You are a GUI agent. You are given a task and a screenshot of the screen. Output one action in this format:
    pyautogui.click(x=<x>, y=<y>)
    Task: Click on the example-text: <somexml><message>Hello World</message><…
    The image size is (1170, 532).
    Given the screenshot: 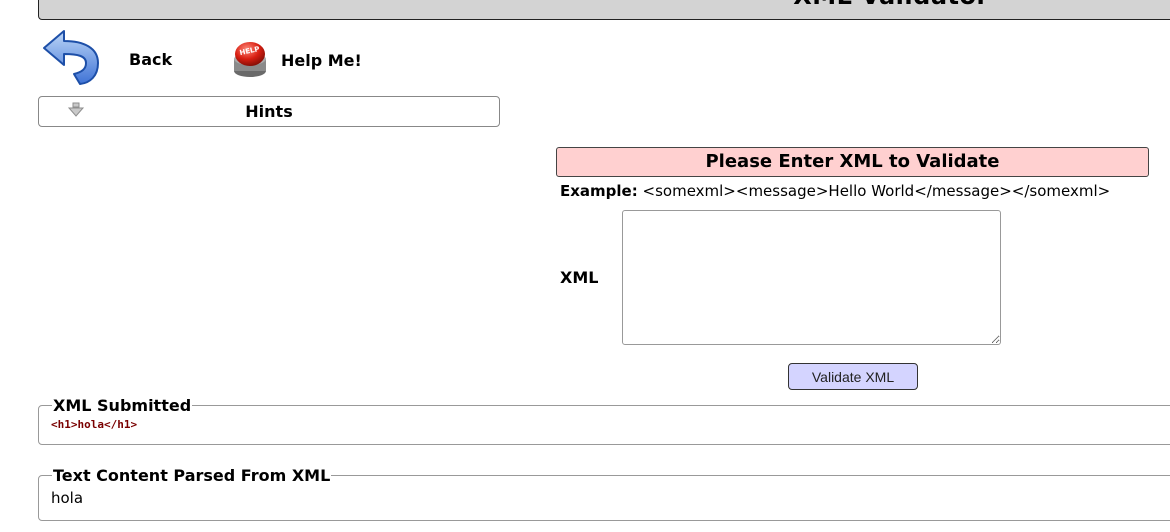 What is the action you would take?
    pyautogui.click(x=876, y=191)
    